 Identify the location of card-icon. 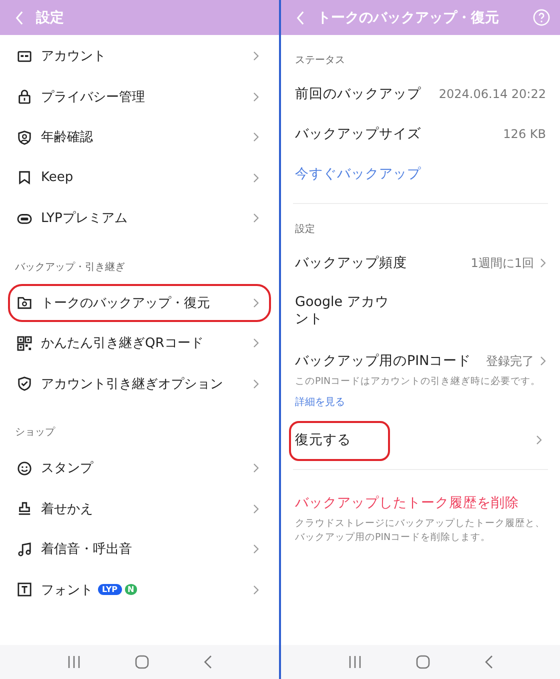
(24, 56).